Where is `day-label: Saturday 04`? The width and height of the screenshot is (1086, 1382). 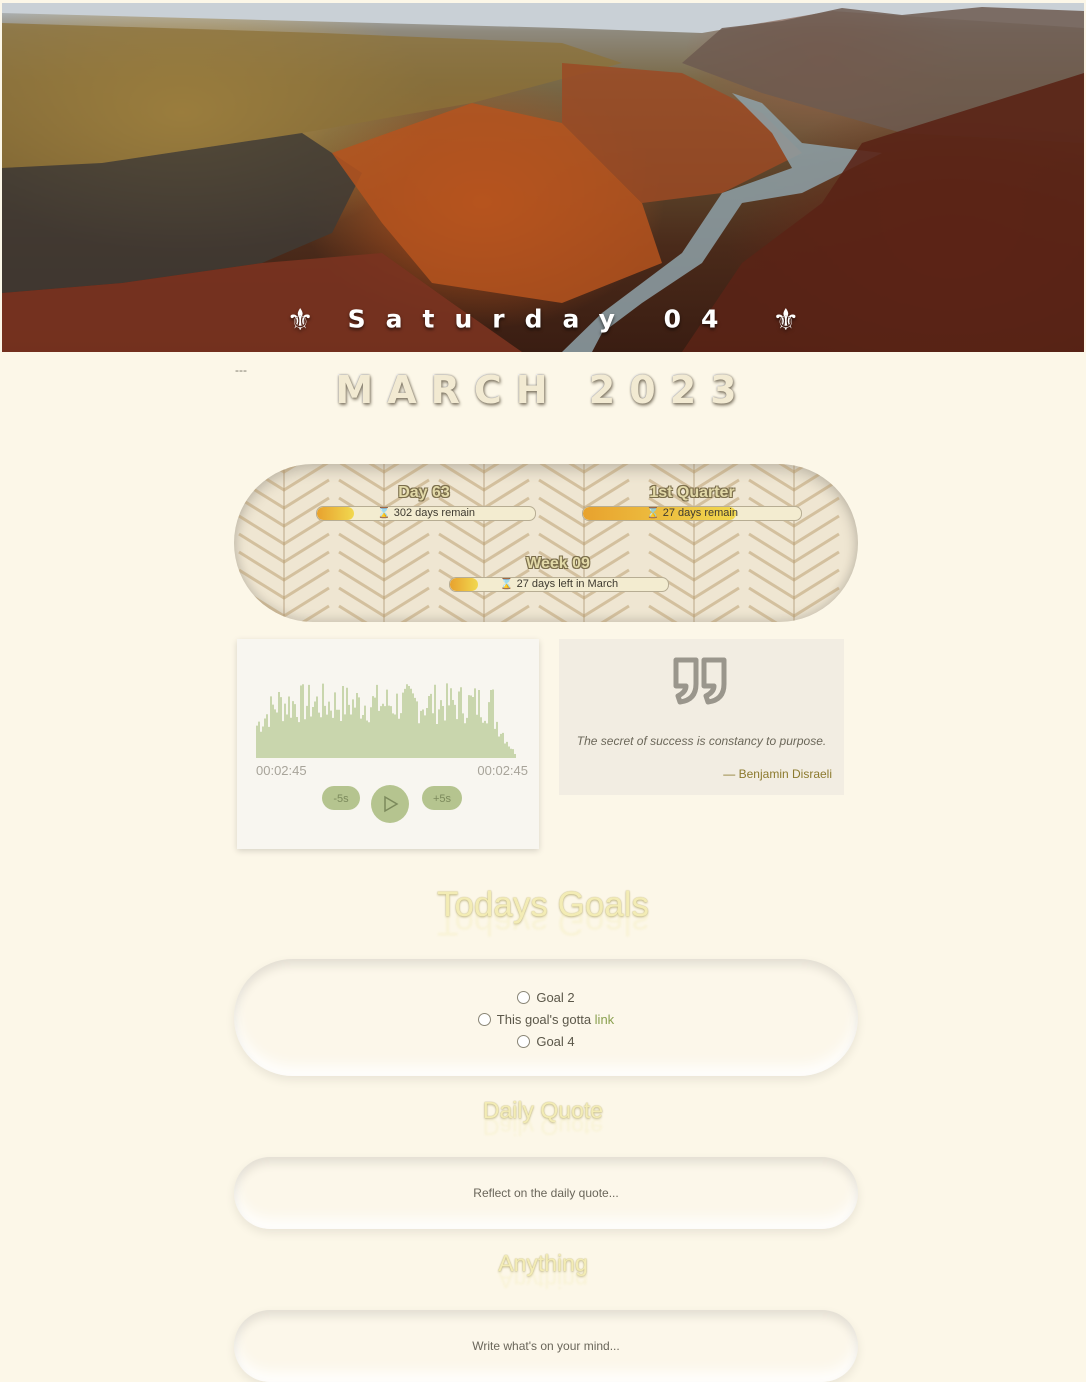 day-label: Saturday 04 is located at coordinates (543, 319).